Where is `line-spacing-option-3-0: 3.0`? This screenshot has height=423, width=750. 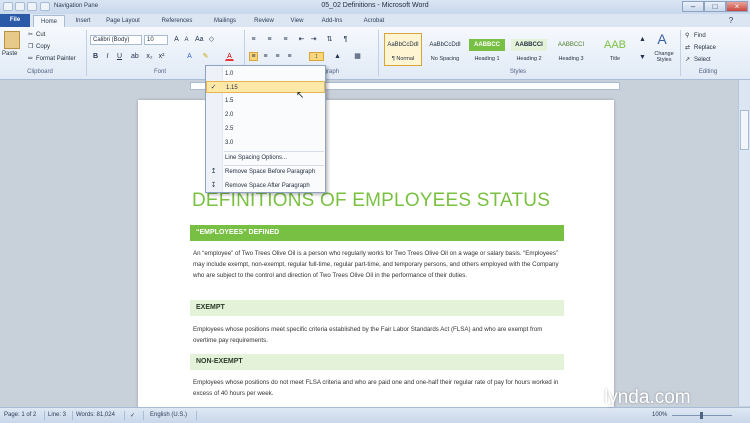 line-spacing-option-3-0: 3.0 is located at coordinates (265, 143).